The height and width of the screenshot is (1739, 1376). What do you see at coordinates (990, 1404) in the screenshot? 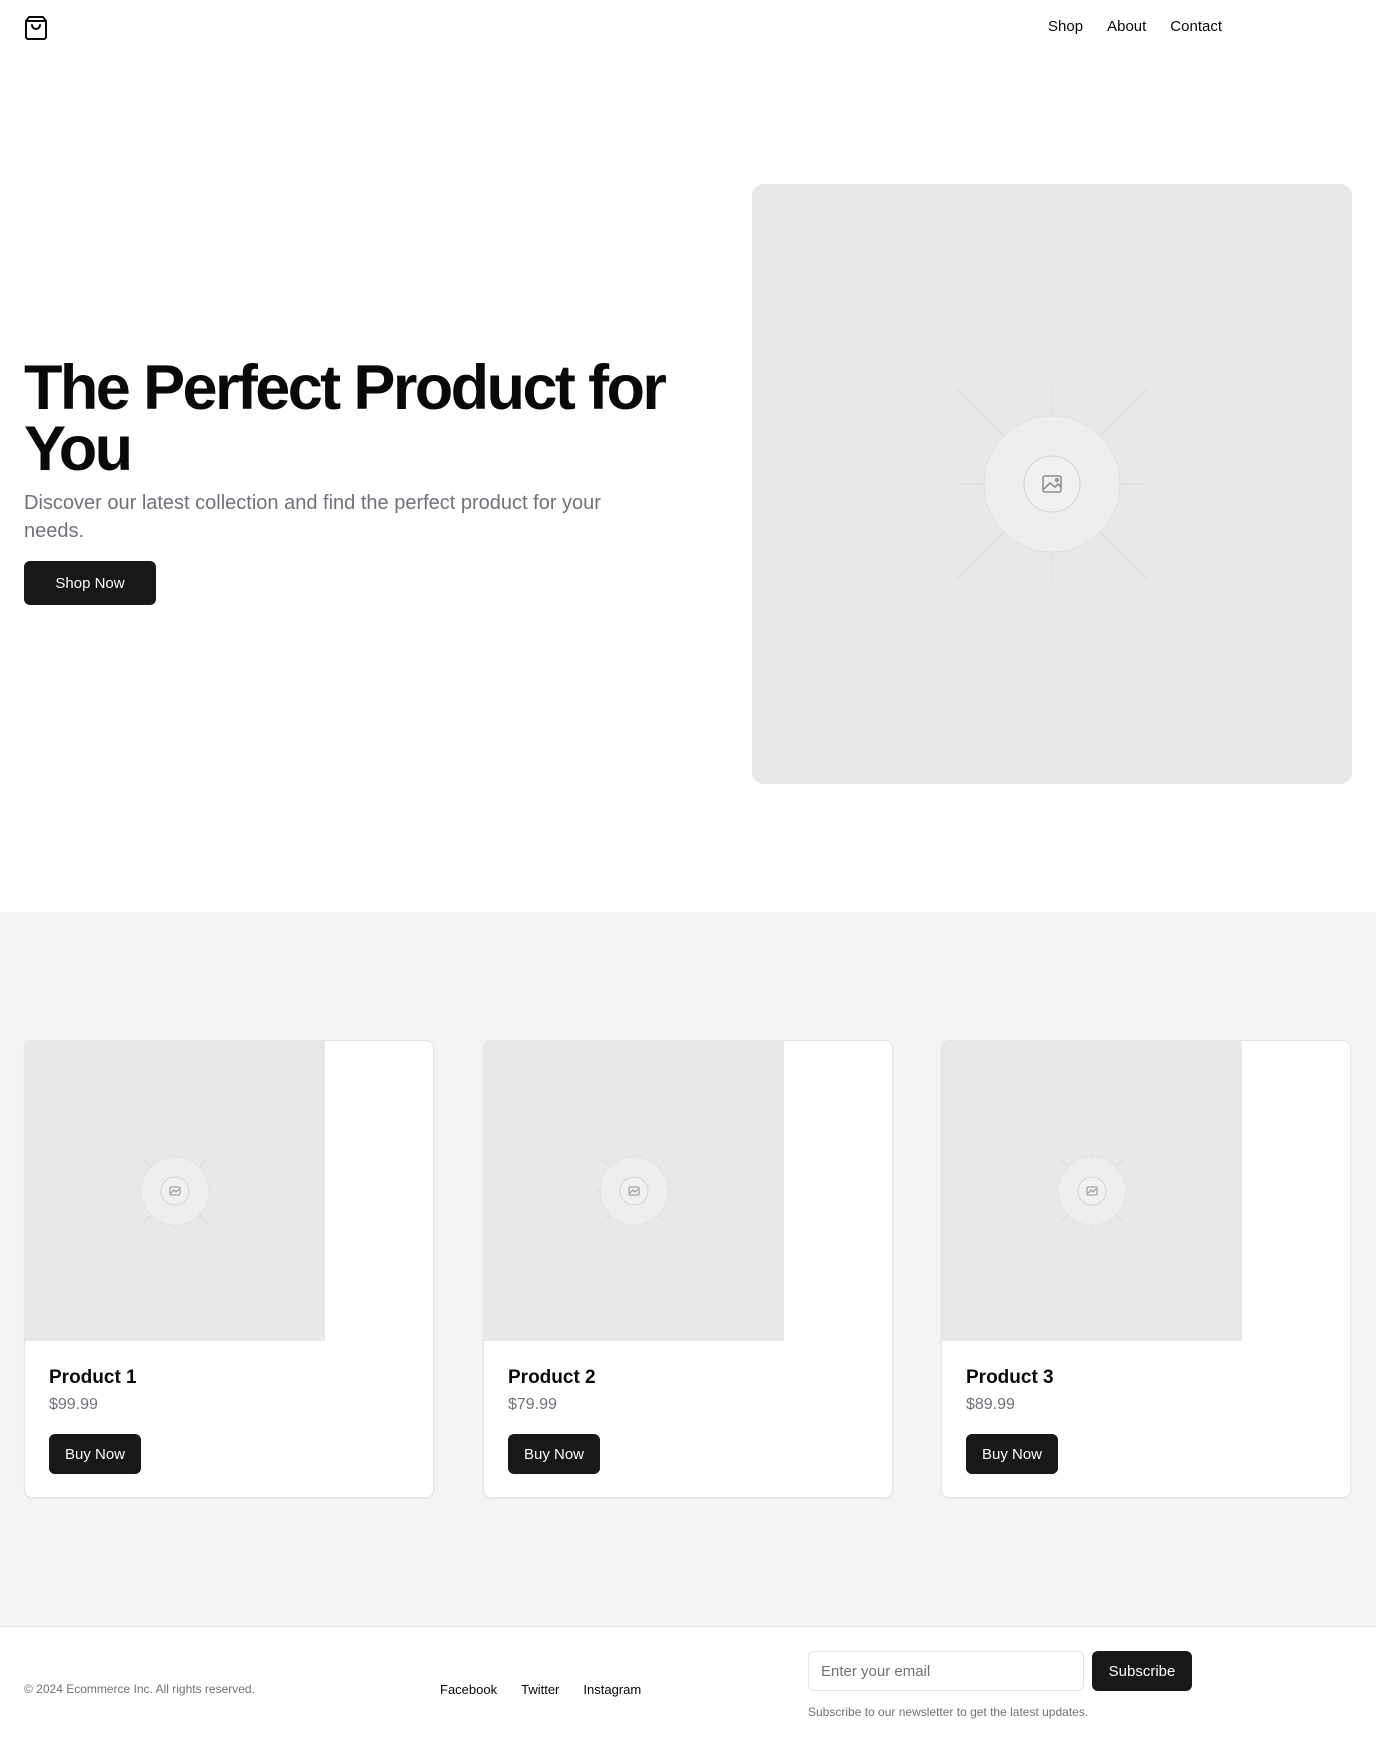
I see `product-price: $89.99` at bounding box center [990, 1404].